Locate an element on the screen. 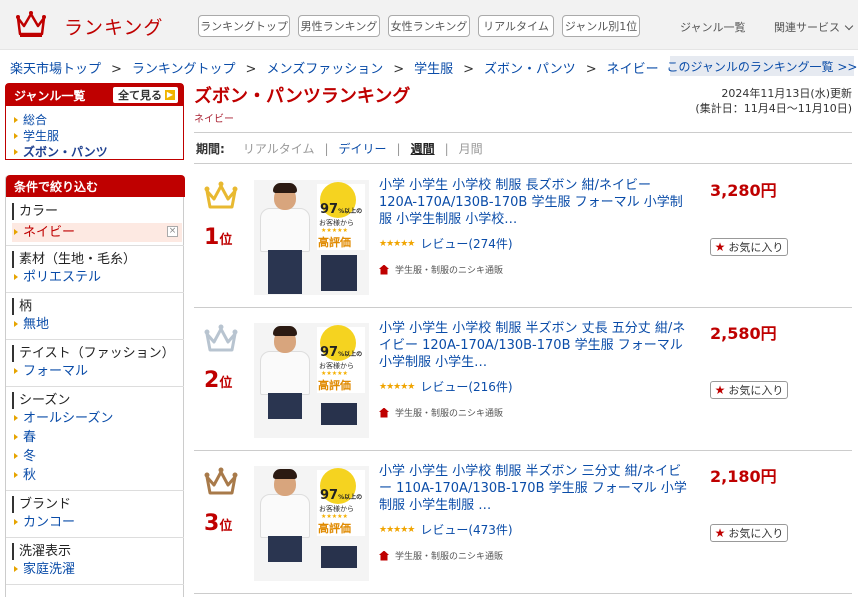  filter-item-home-wash: 家庭洗濯 is located at coordinates (99, 569).